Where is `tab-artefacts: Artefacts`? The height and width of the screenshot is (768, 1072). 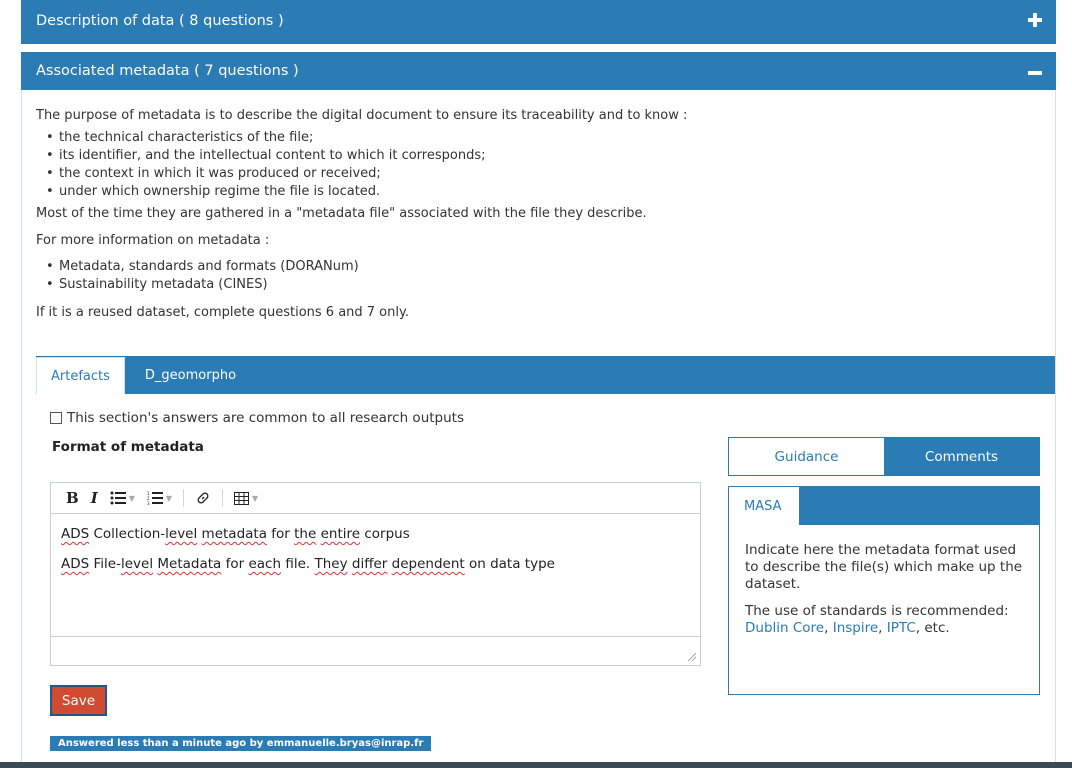 tab-artefacts: Artefacts is located at coordinates (80, 375).